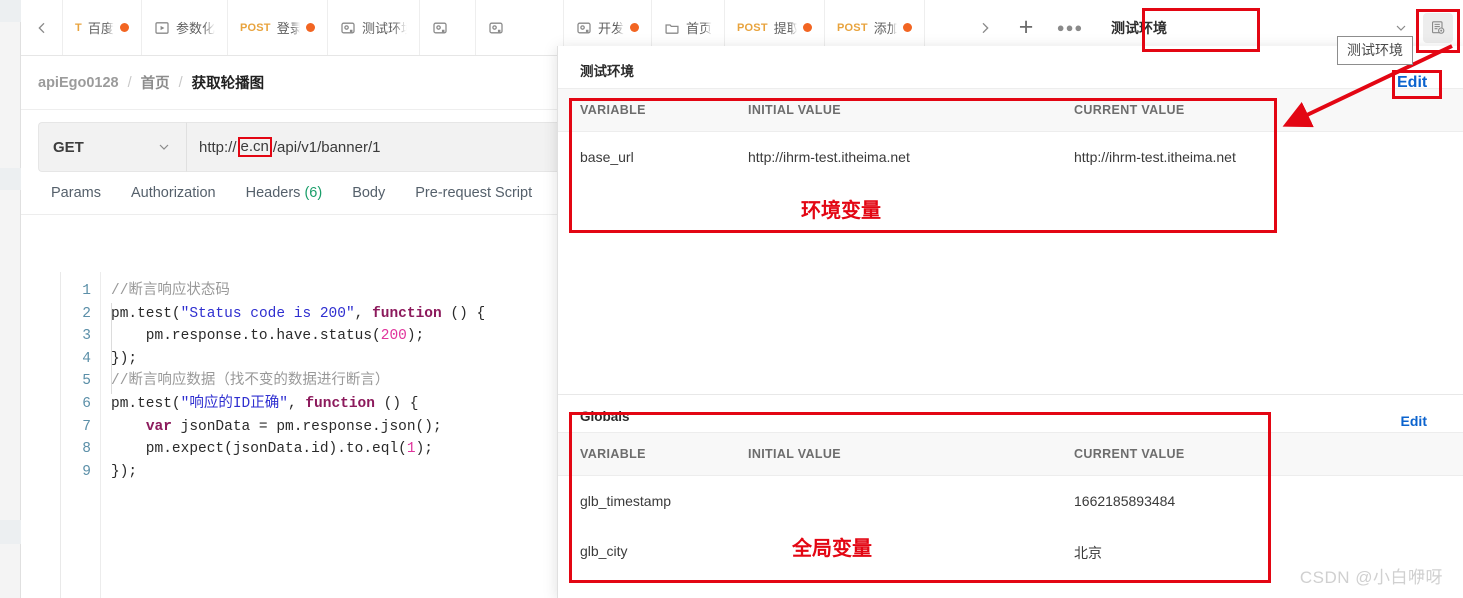  I want to click on editor-code-line: });, so click(336, 359).